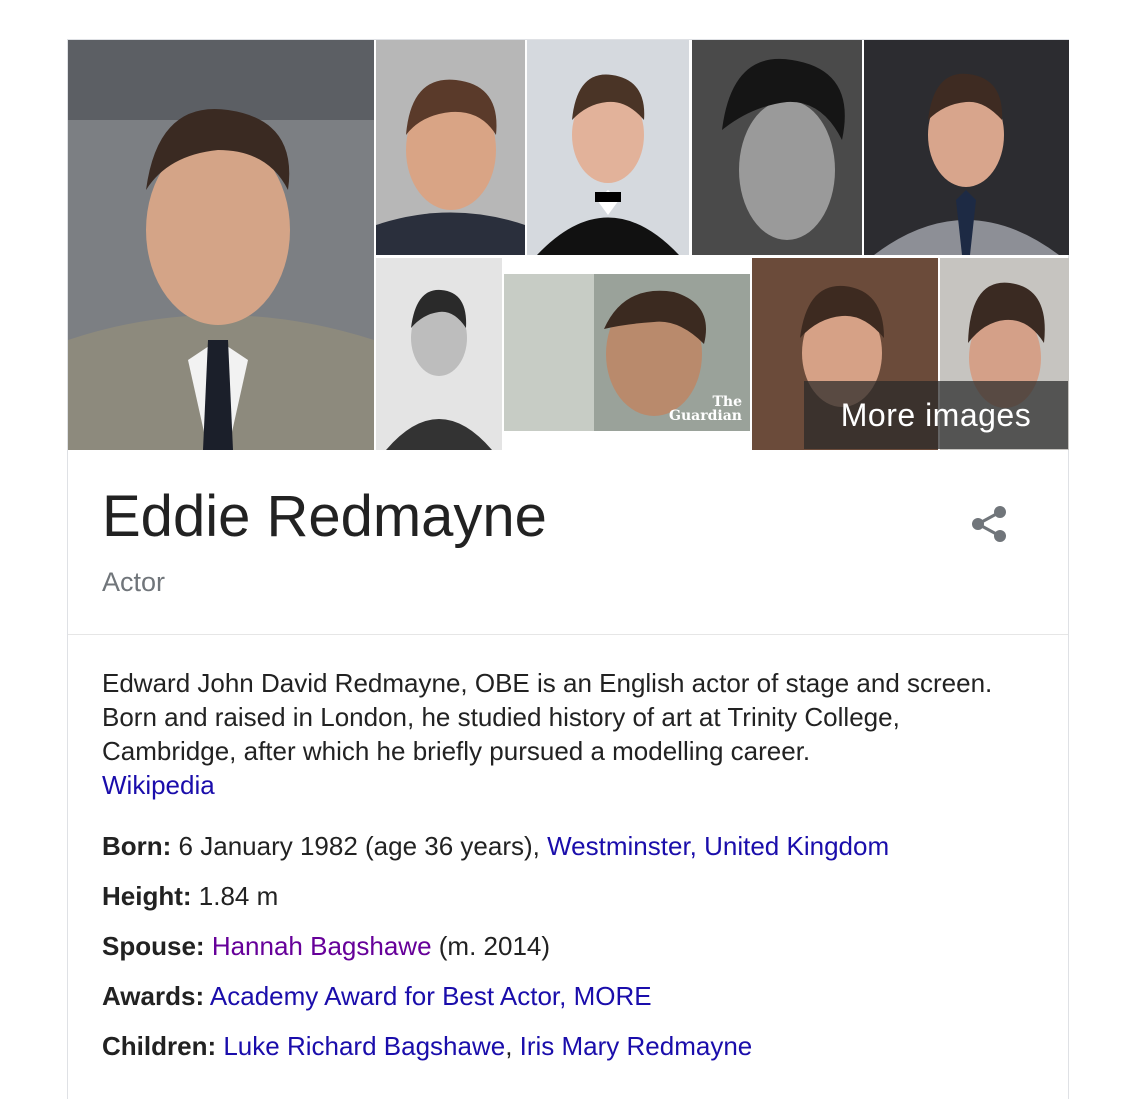 This screenshot has height=1099, width=1124. What do you see at coordinates (568, 634) in the screenshot?
I see `header-divider` at bounding box center [568, 634].